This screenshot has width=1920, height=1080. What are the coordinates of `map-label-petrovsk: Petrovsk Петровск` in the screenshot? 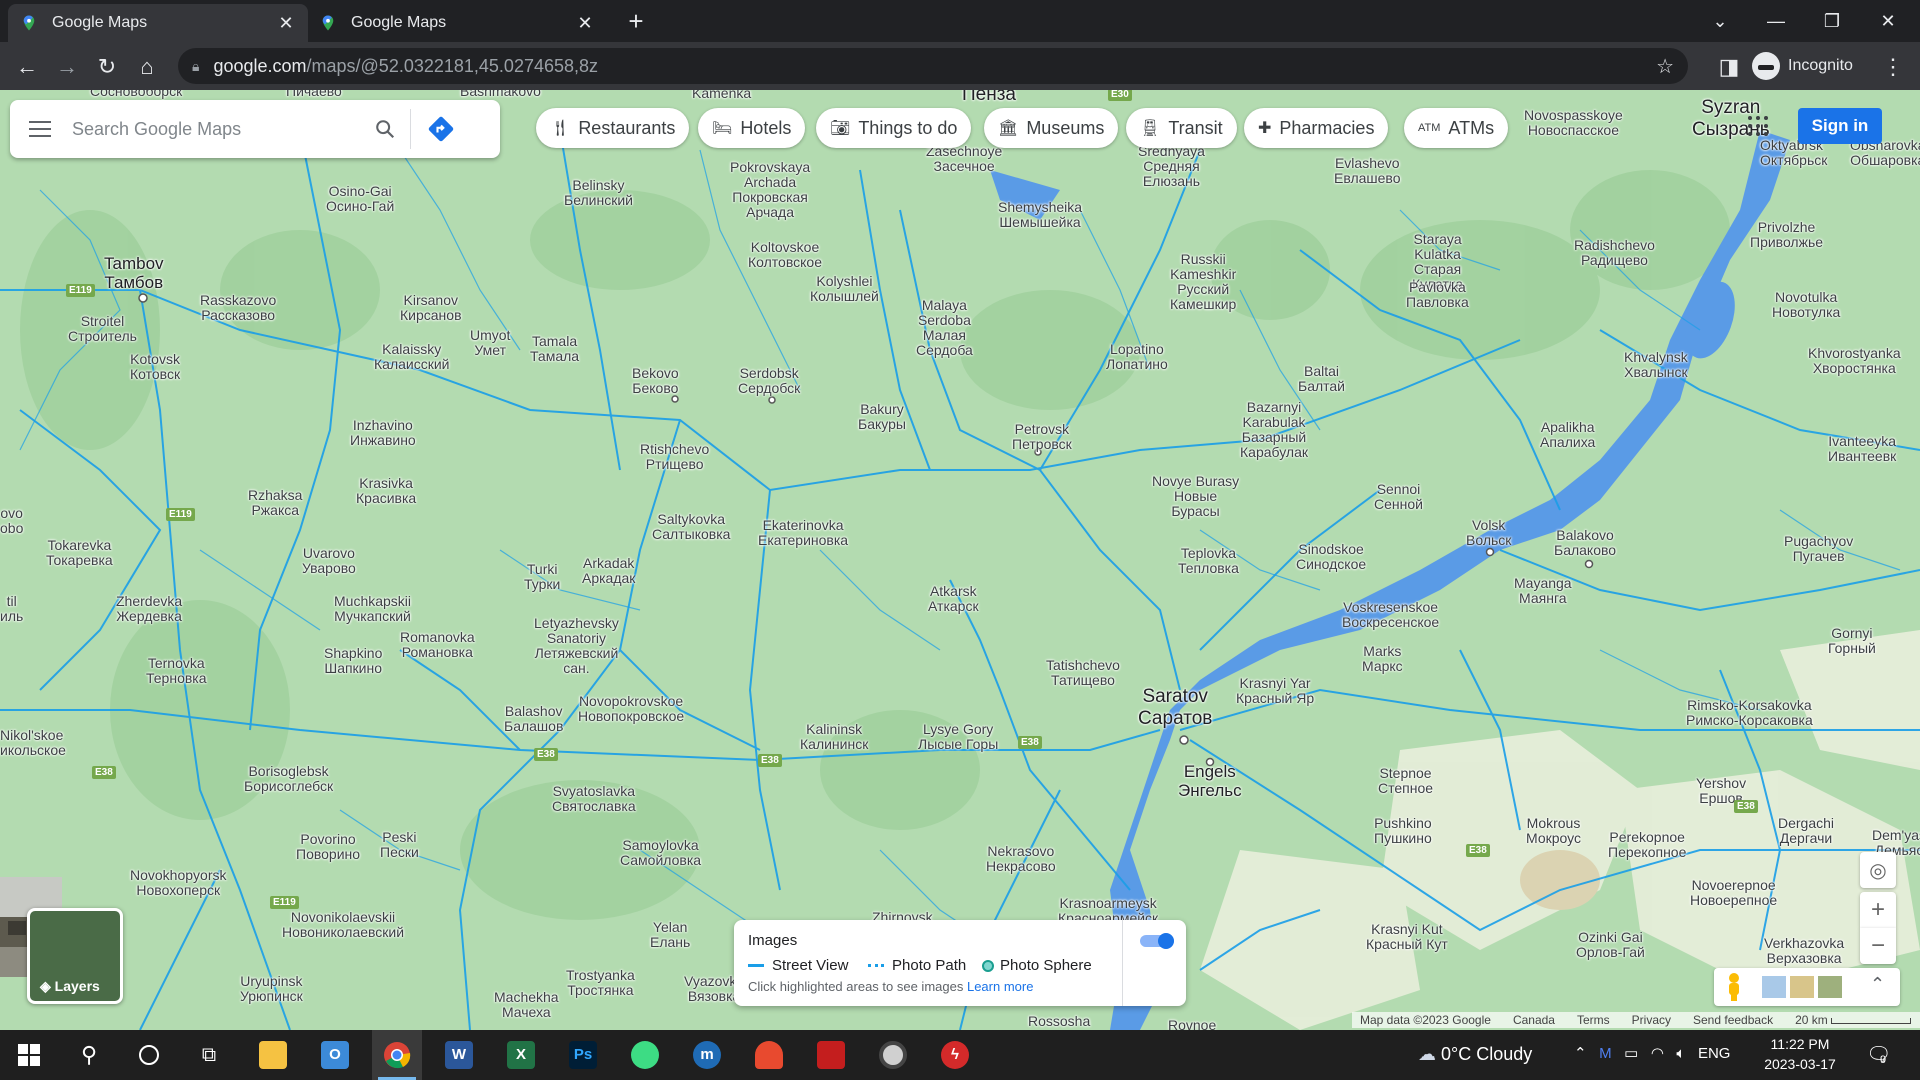 It's located at (1042, 437).